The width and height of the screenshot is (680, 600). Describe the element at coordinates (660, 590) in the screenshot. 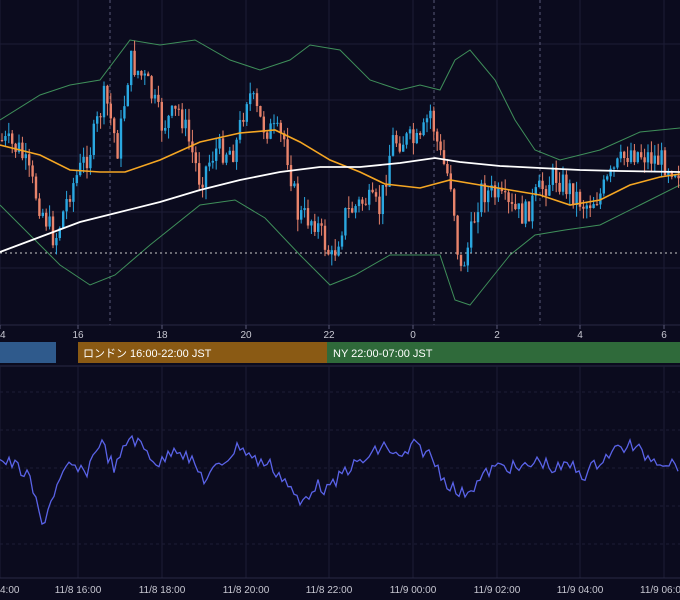

I see `oscillator-x-tick-label: 11/9 06:00` at that location.